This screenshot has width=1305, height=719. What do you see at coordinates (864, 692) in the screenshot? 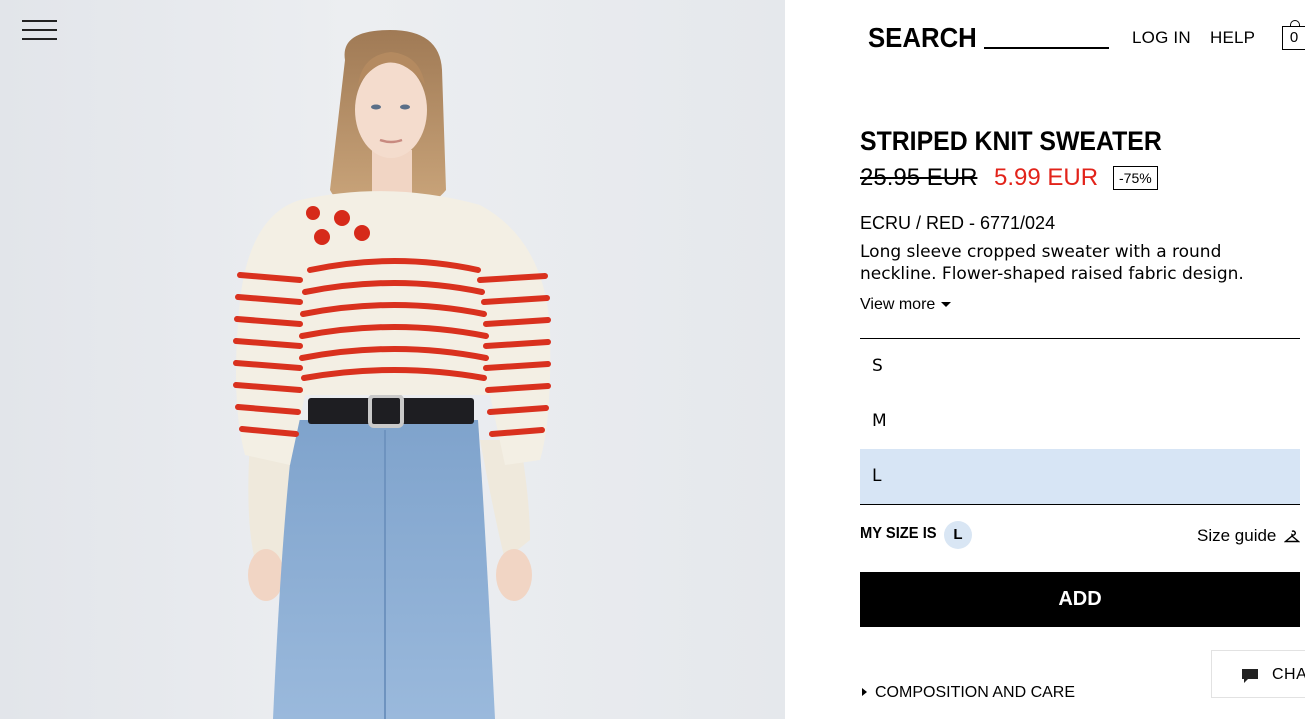
I see `caret-right-icon` at bounding box center [864, 692].